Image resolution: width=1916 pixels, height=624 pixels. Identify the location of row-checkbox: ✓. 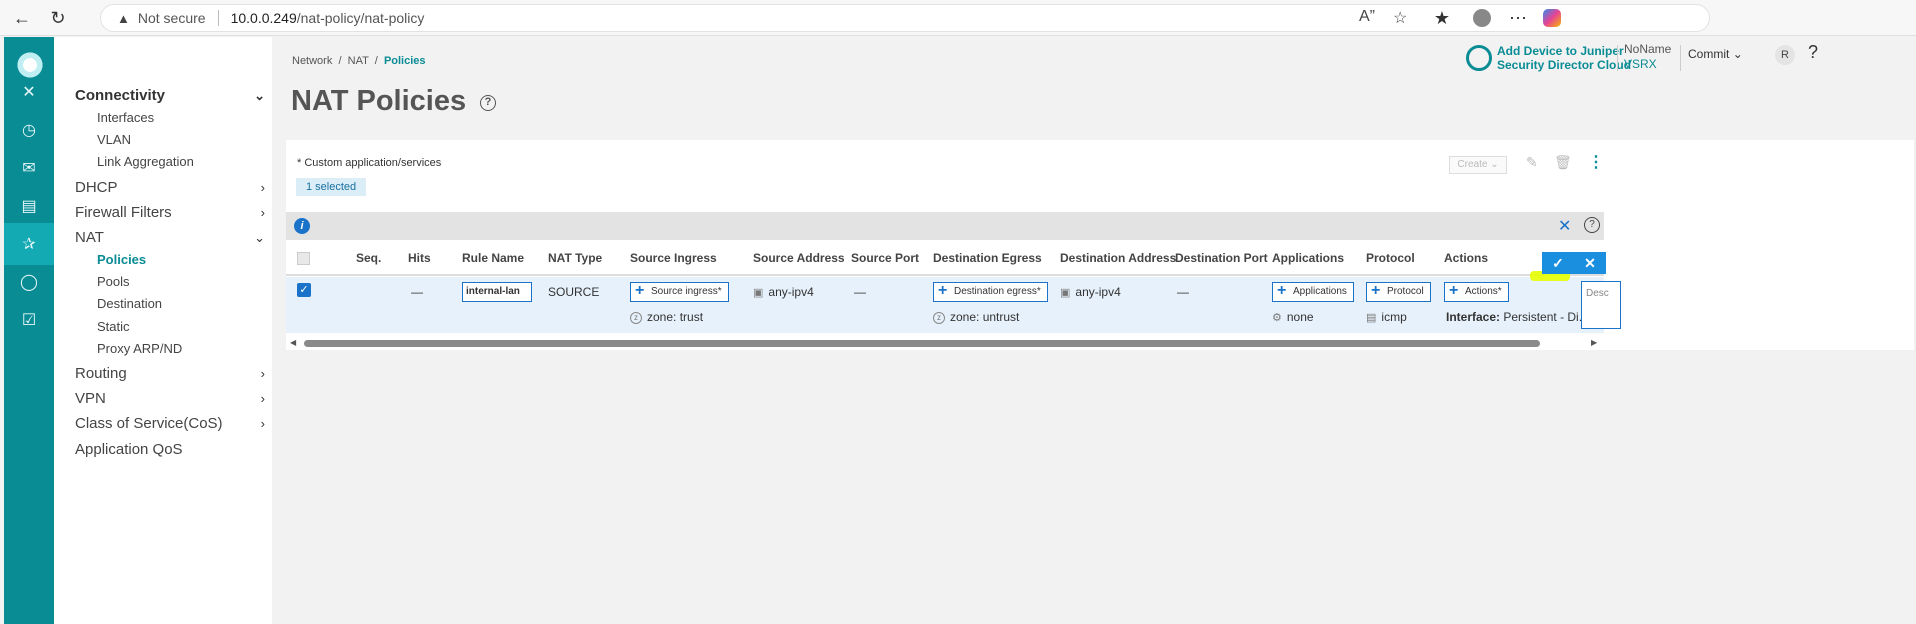
(304, 290).